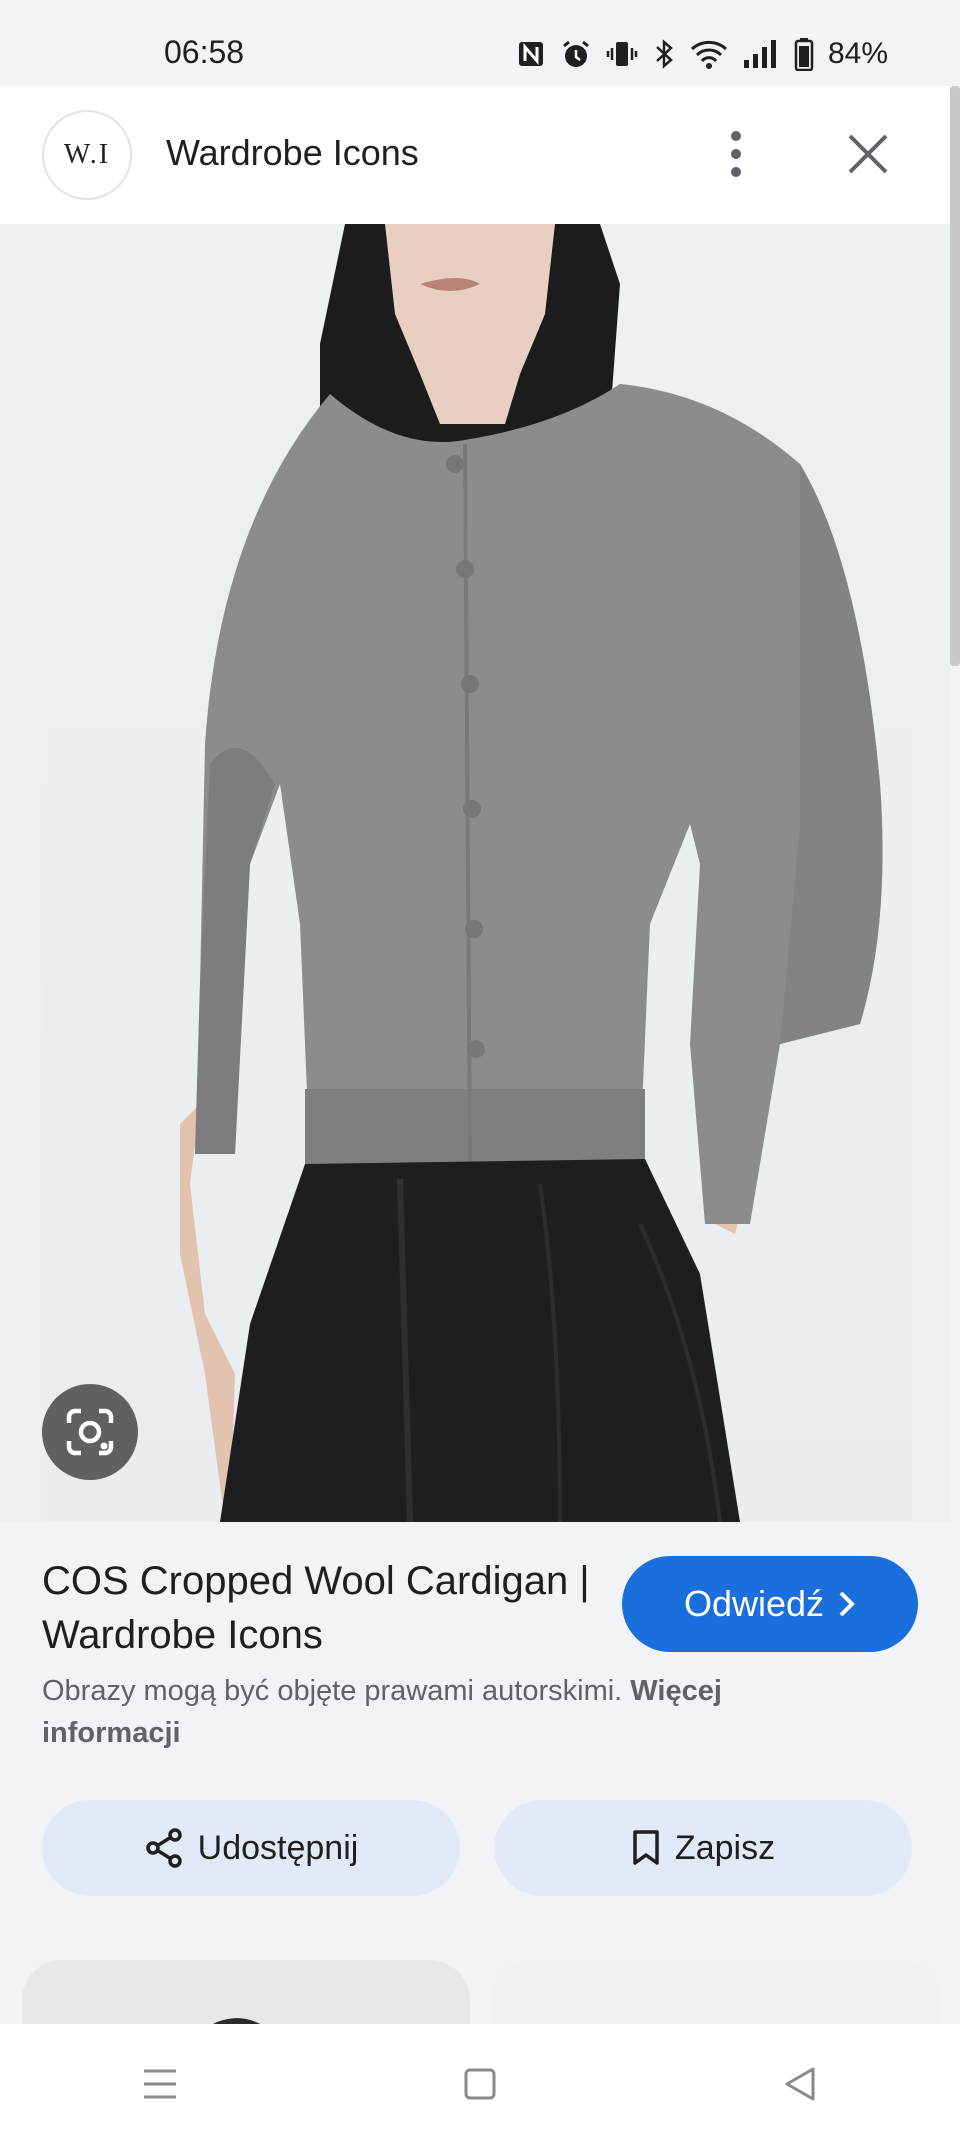 This screenshot has height=2144, width=960. Describe the element at coordinates (804, 54) in the screenshot. I see `battery-icon` at that location.